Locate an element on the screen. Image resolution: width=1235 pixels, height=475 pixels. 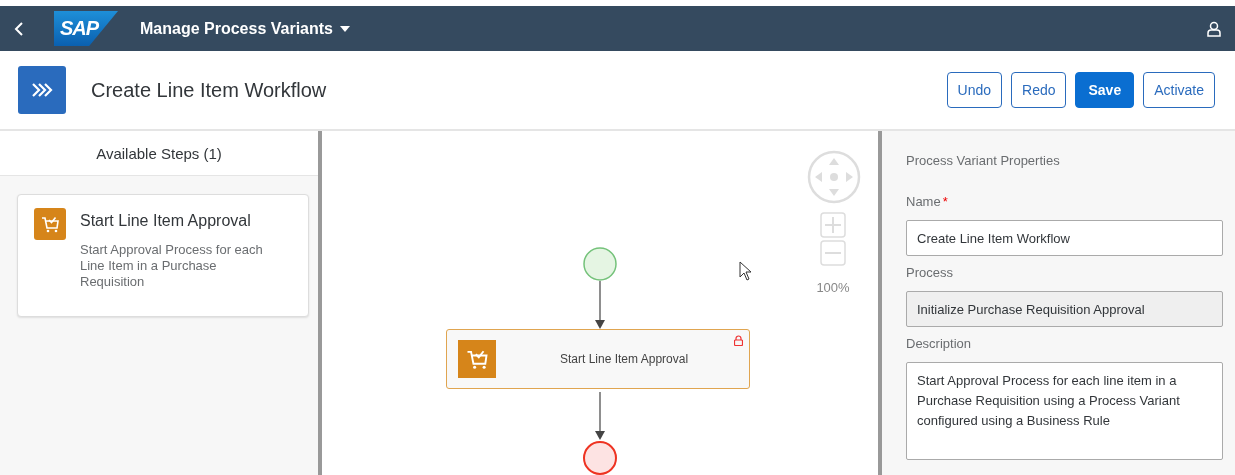
text-field: Create Line Item Workflow is located at coordinates (1064, 238).